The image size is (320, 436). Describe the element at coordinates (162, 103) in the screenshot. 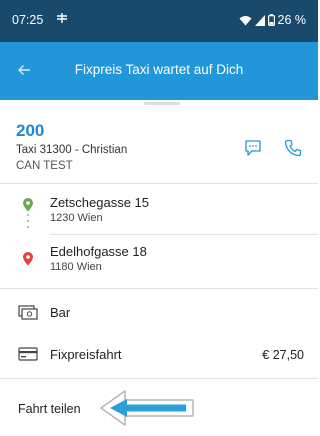

I see `sheet-drag-handle` at that location.